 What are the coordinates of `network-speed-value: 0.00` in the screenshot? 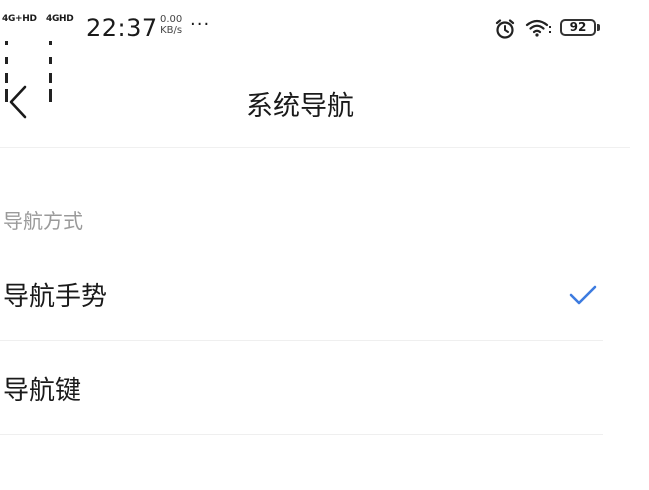 It's located at (171, 19).